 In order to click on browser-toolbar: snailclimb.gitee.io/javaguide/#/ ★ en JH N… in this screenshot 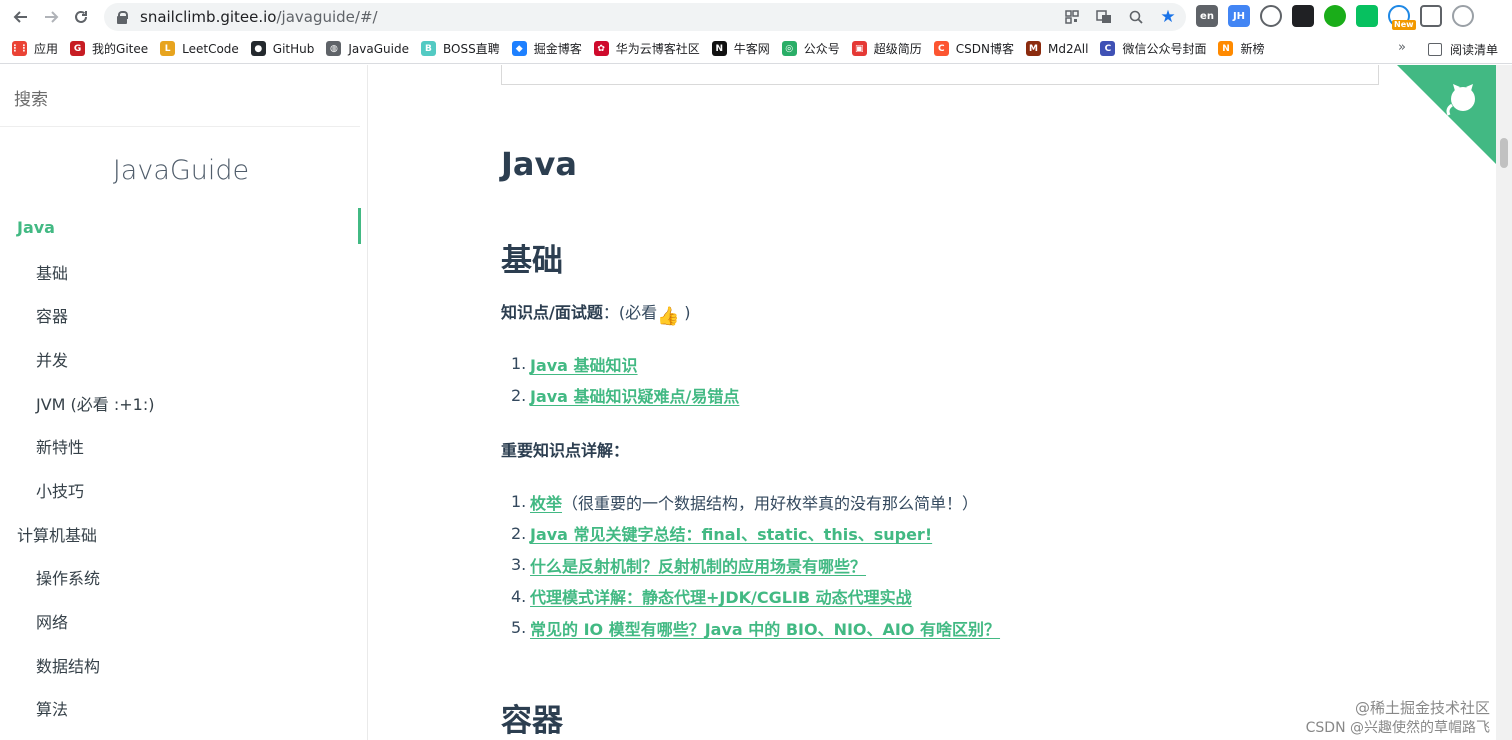, I will do `click(756, 17)`.